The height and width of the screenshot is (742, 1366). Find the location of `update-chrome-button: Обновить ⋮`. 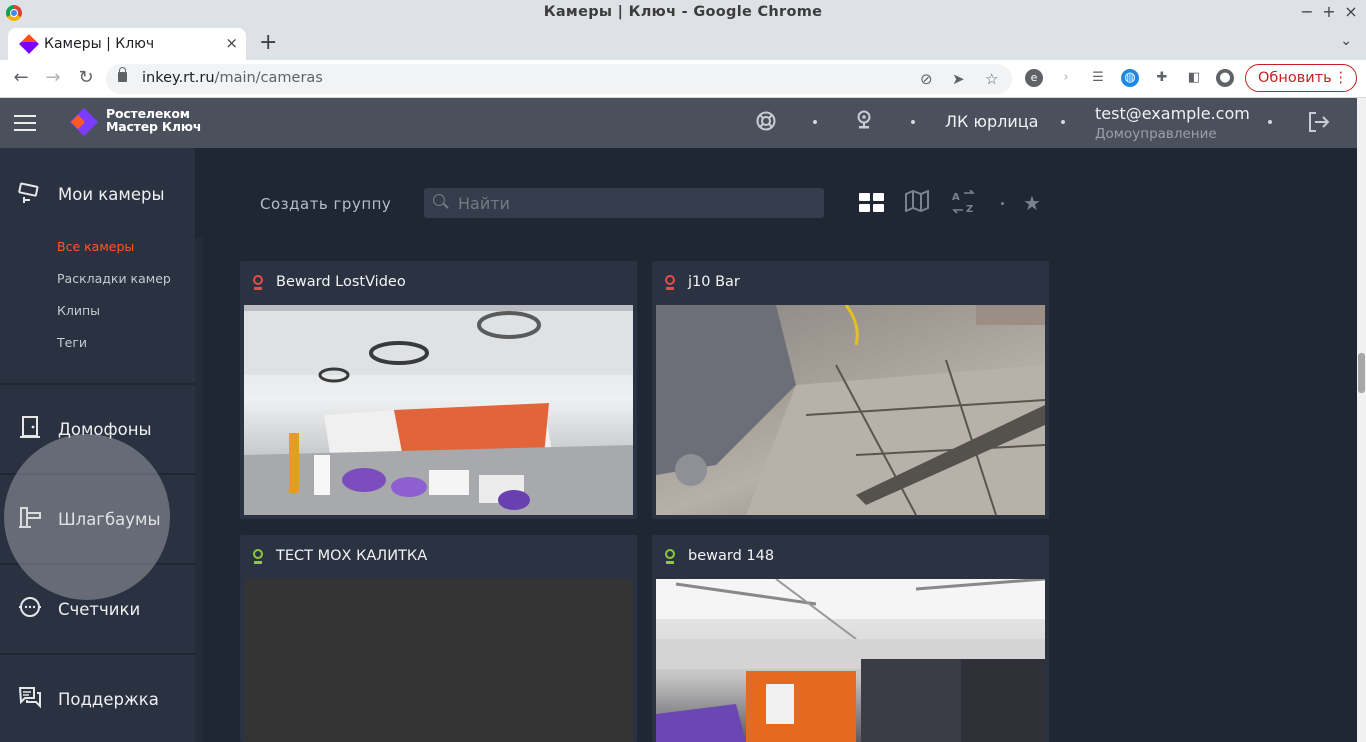

update-chrome-button: Обновить ⋮ is located at coordinates (1301, 78).